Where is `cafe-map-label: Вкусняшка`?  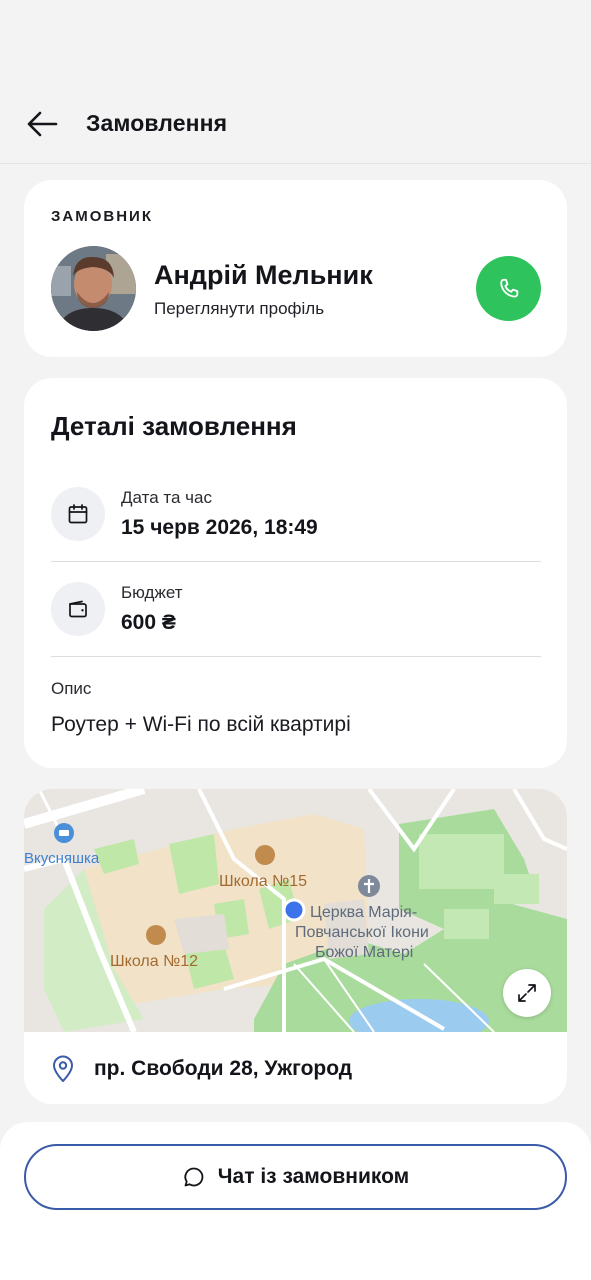
cafe-map-label: Вкусняшка is located at coordinates (62, 858).